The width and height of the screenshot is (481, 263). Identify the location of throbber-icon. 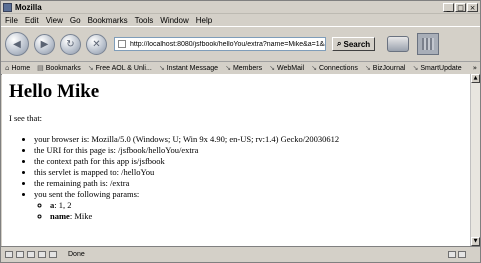
(428, 44).